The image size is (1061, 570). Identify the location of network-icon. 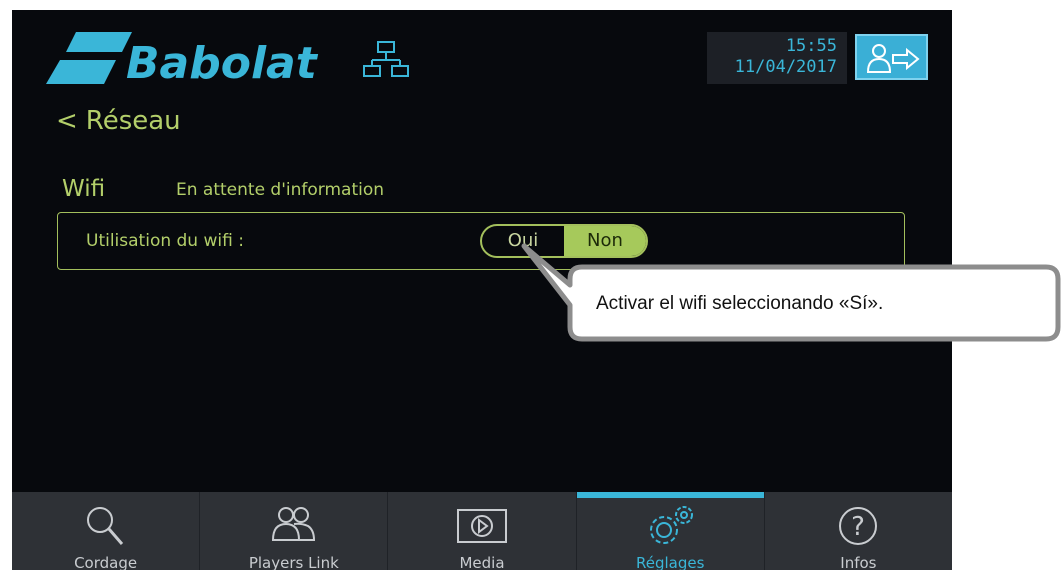
(386, 60).